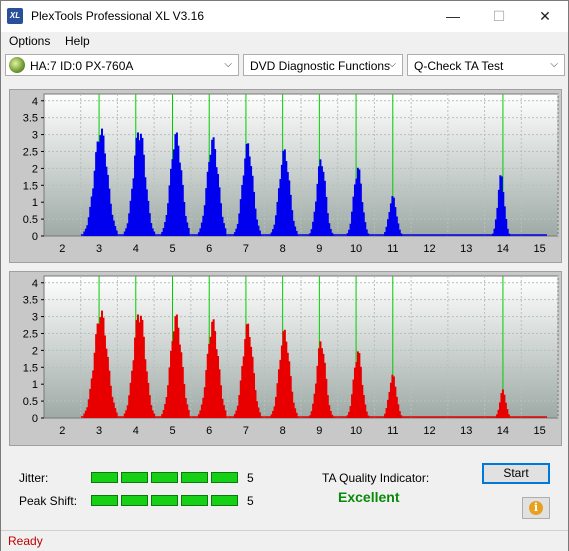 This screenshot has width=569, height=551. I want to click on title-bar: XL PlexTools Professional XL V3.16 — ☐ ✕, so click(284, 16).